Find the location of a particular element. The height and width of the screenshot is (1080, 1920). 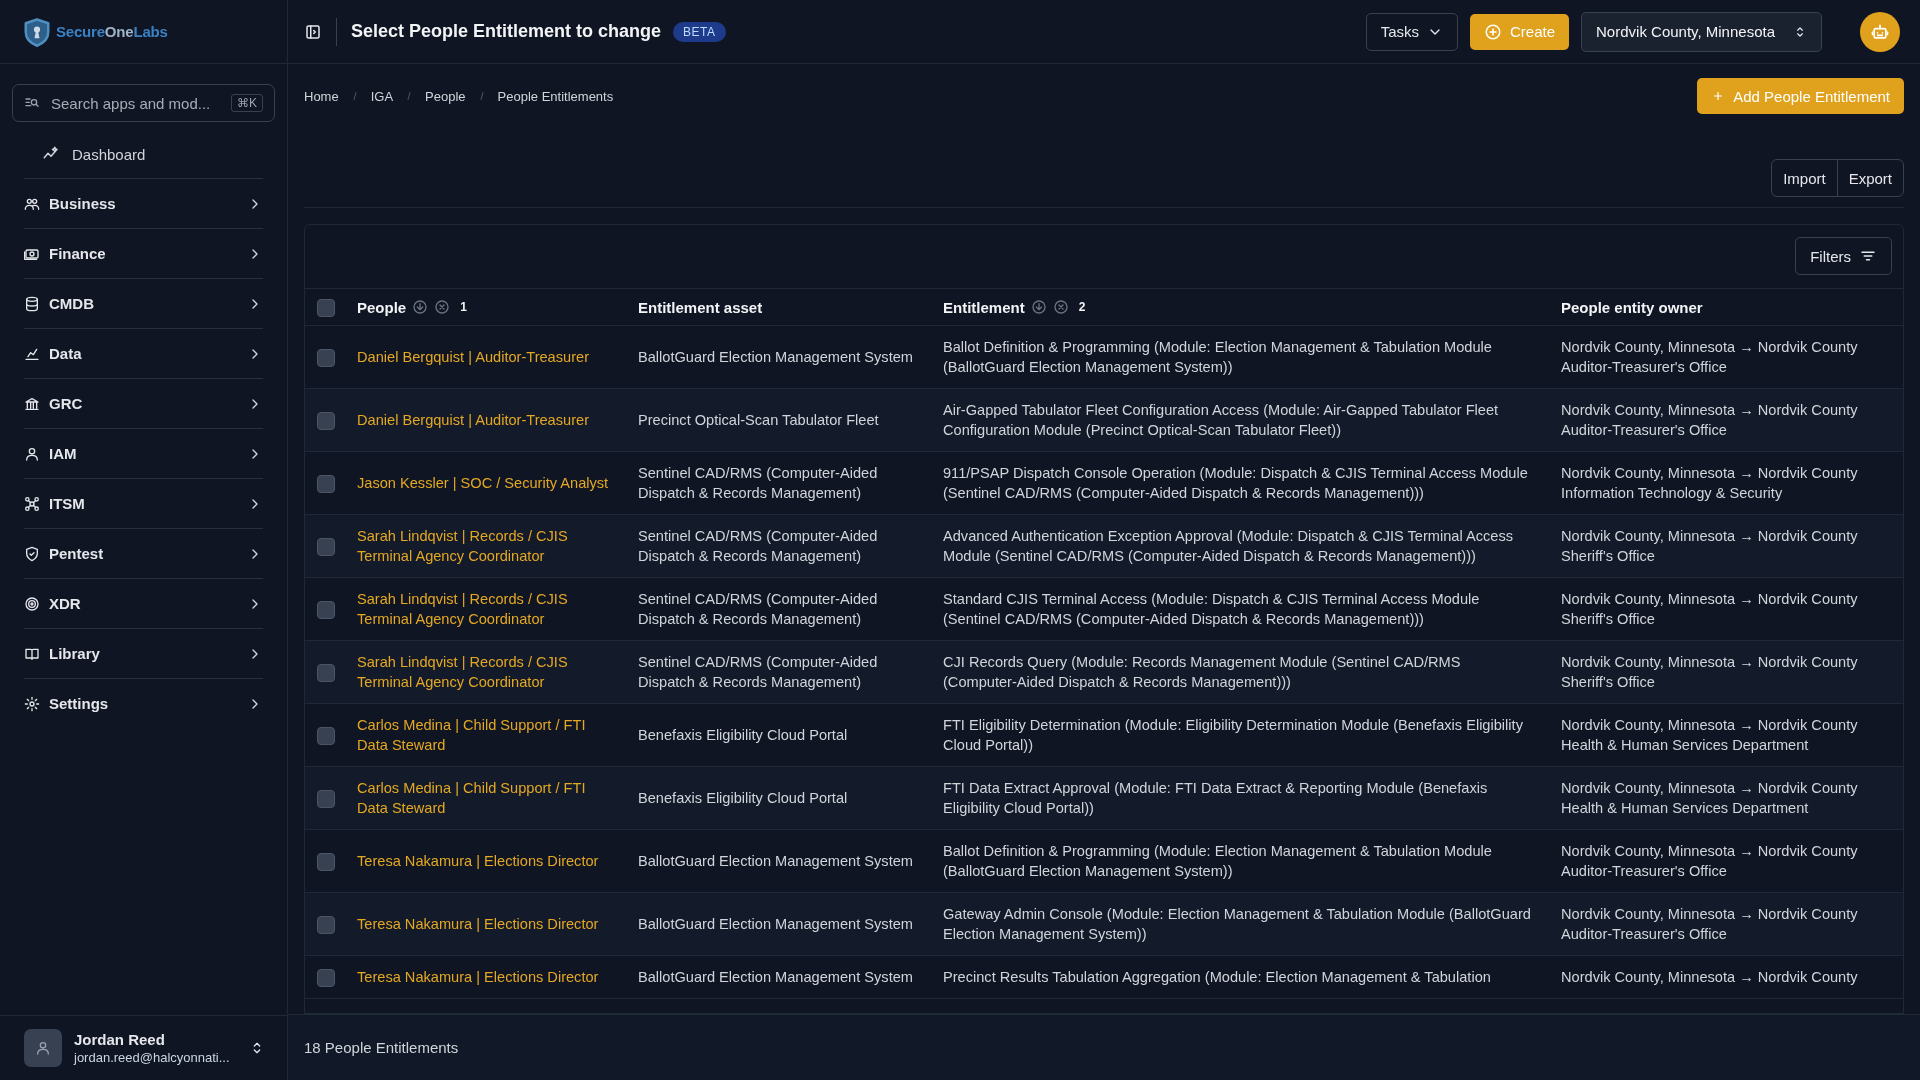

table-cell: CJI Records Query (Module: Records Management Module (Sentinel CAD/RMS (Computer-Aided Dispatch & Records Management))) is located at coordinates (1202, 672).